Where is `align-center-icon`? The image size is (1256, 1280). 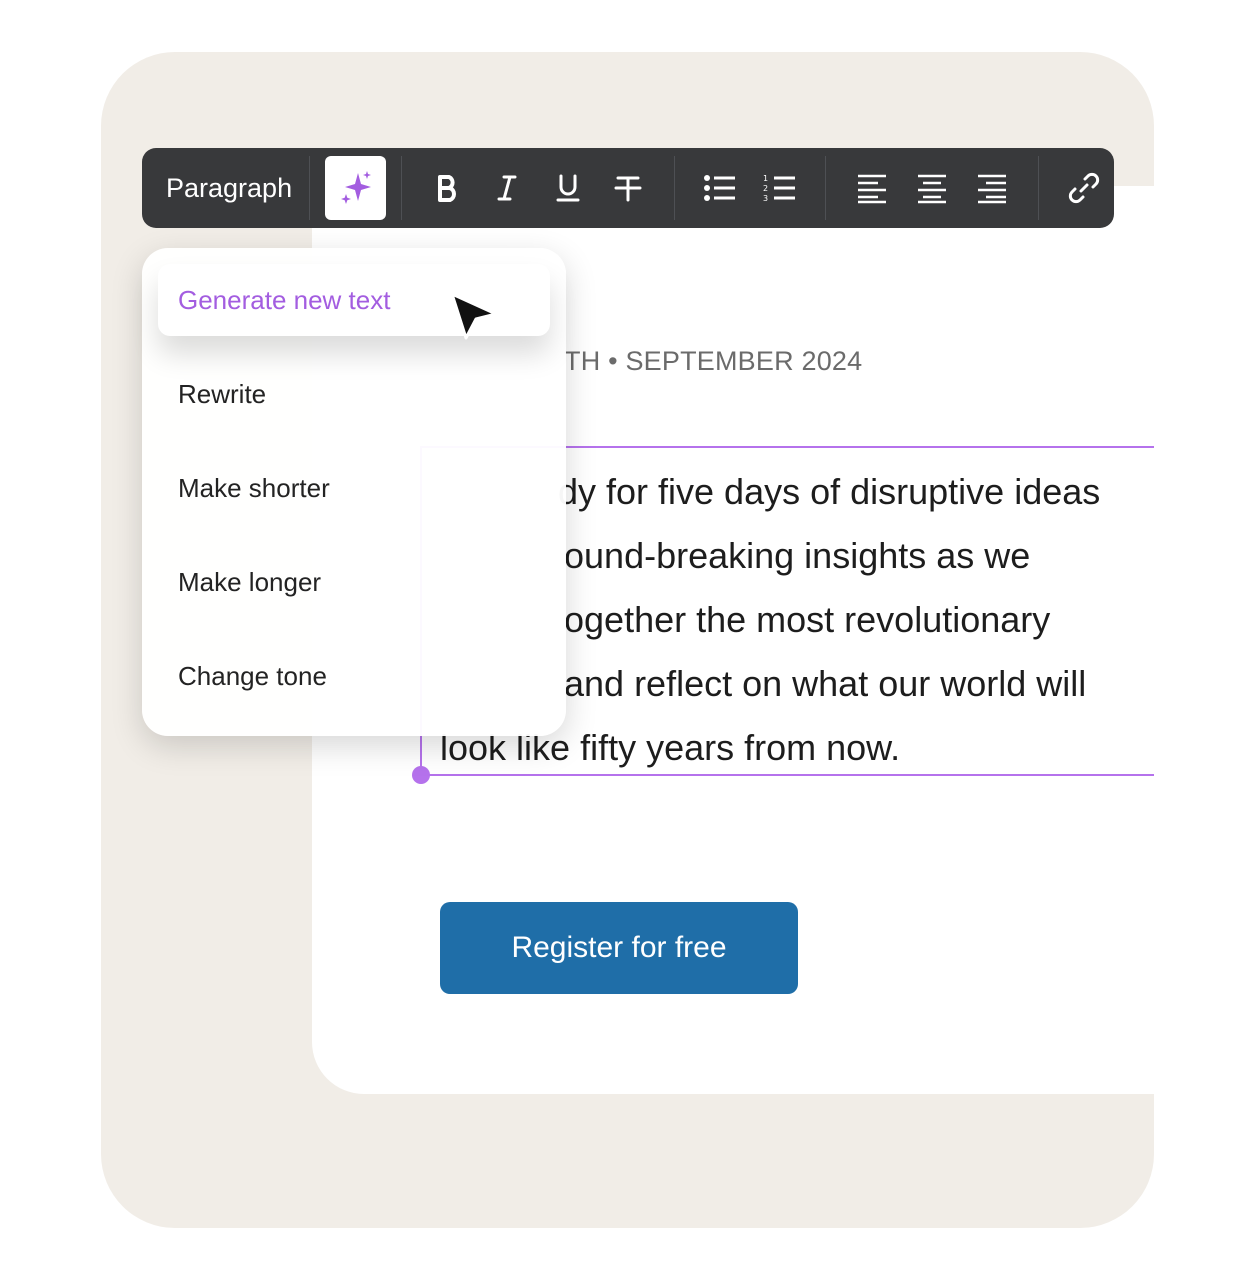
align-center-icon is located at coordinates (931, 189).